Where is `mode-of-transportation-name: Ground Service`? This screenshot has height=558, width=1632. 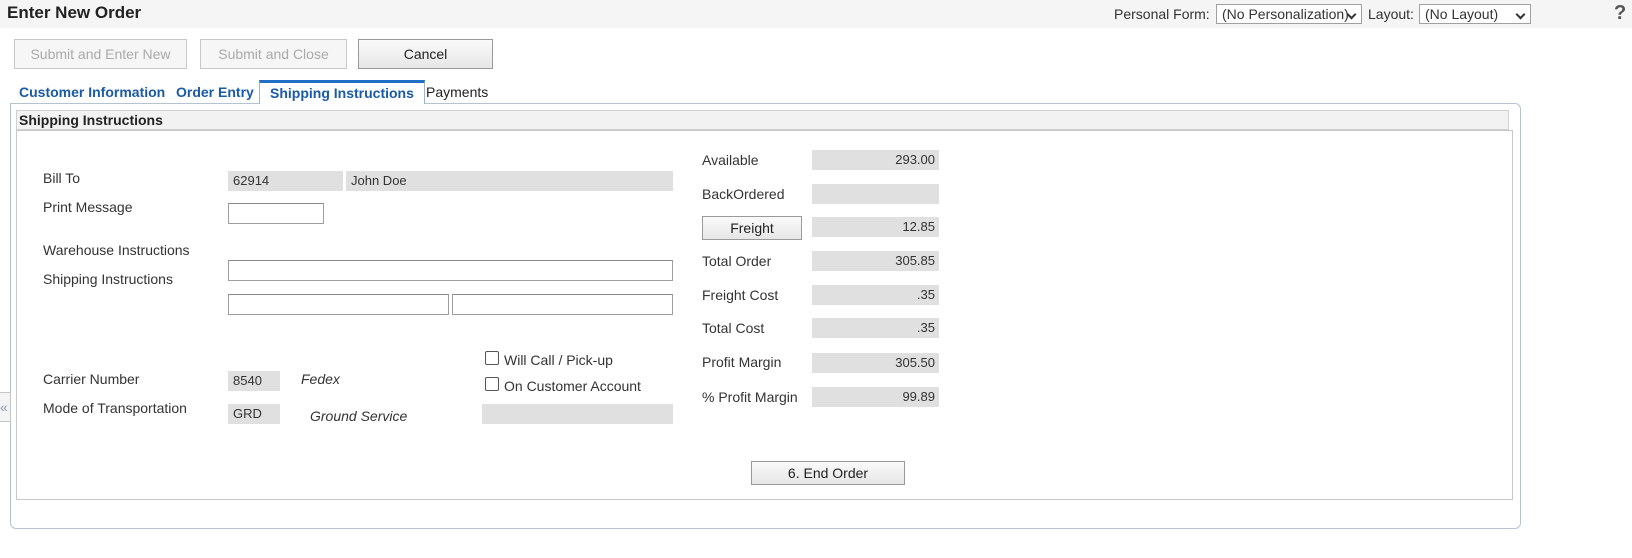
mode-of-transportation-name: Ground Service is located at coordinates (359, 416).